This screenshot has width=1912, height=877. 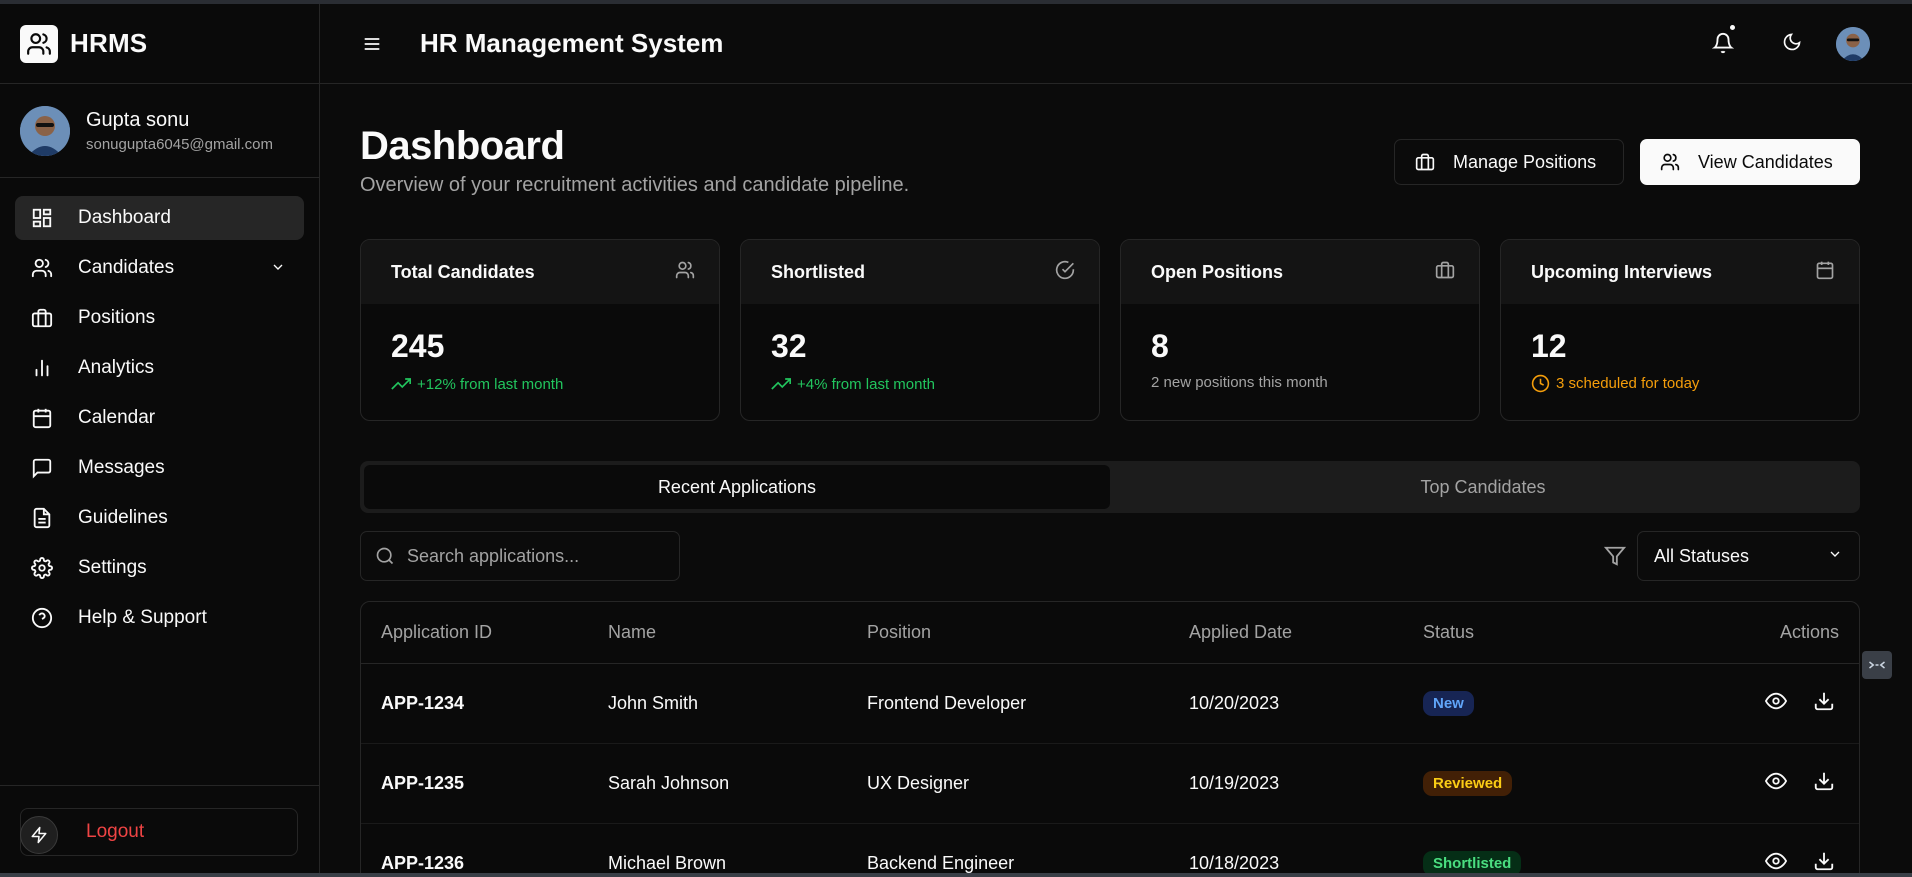 I want to click on help-icon, so click(x=42, y=618).